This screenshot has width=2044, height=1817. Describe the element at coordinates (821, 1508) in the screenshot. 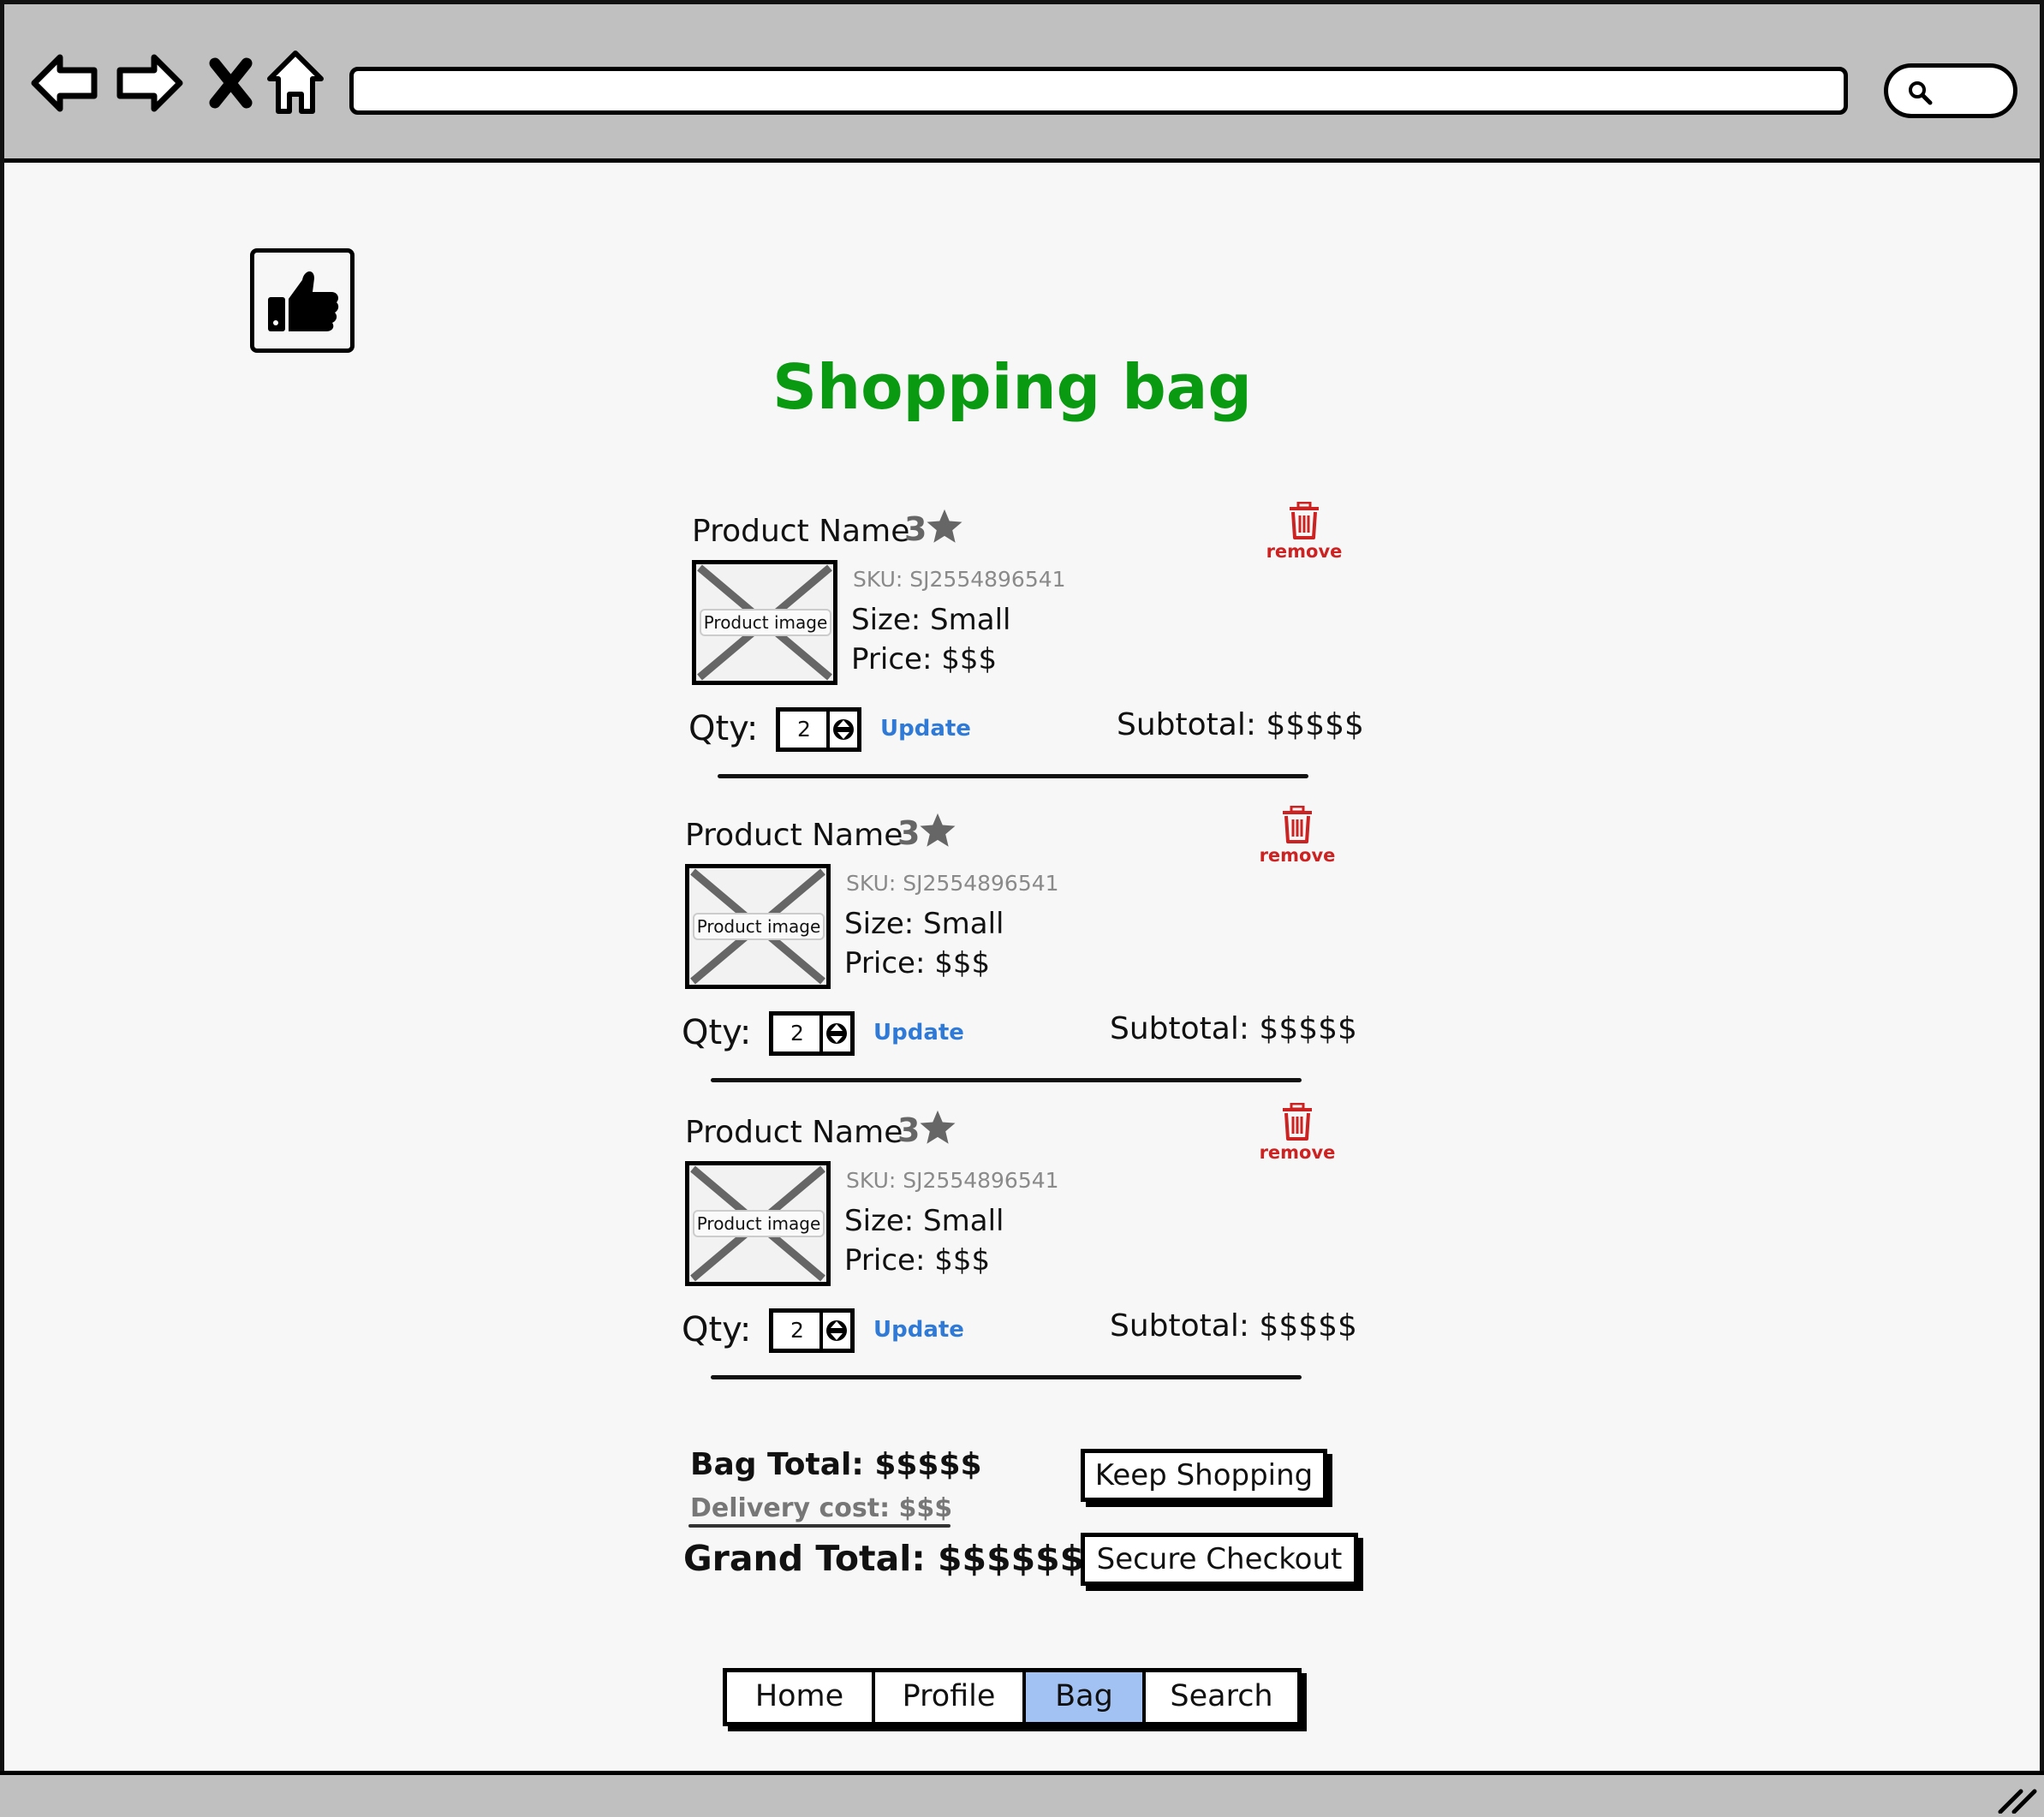

I see `delivery-cost: Delivery cost: $$$` at that location.